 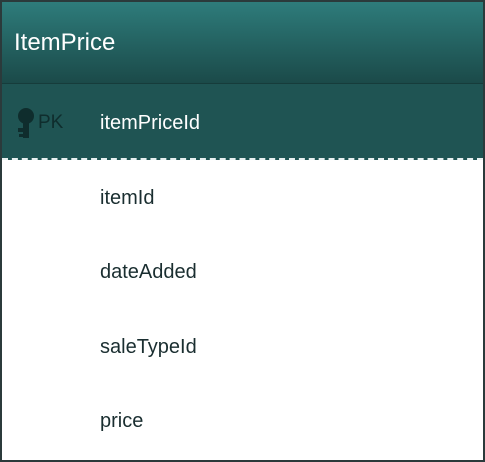 I want to click on pk-badge: PK, so click(x=51, y=122).